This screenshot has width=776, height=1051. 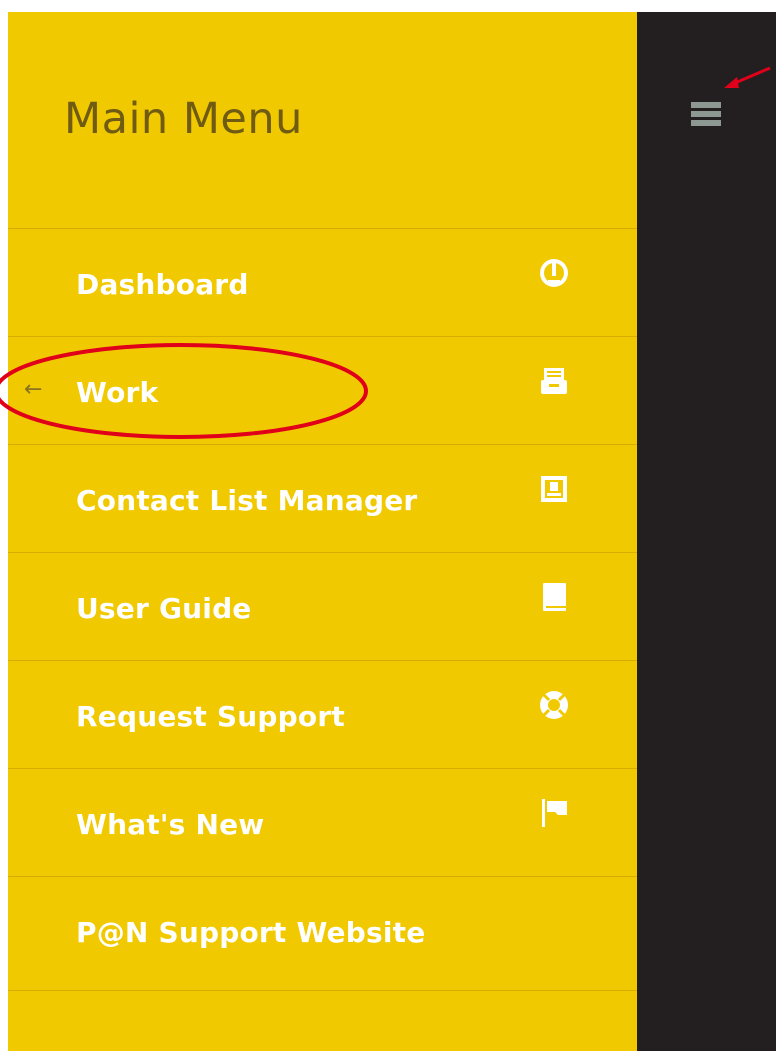 What do you see at coordinates (117, 392) in the screenshot?
I see `menu-item-label: Work` at bounding box center [117, 392].